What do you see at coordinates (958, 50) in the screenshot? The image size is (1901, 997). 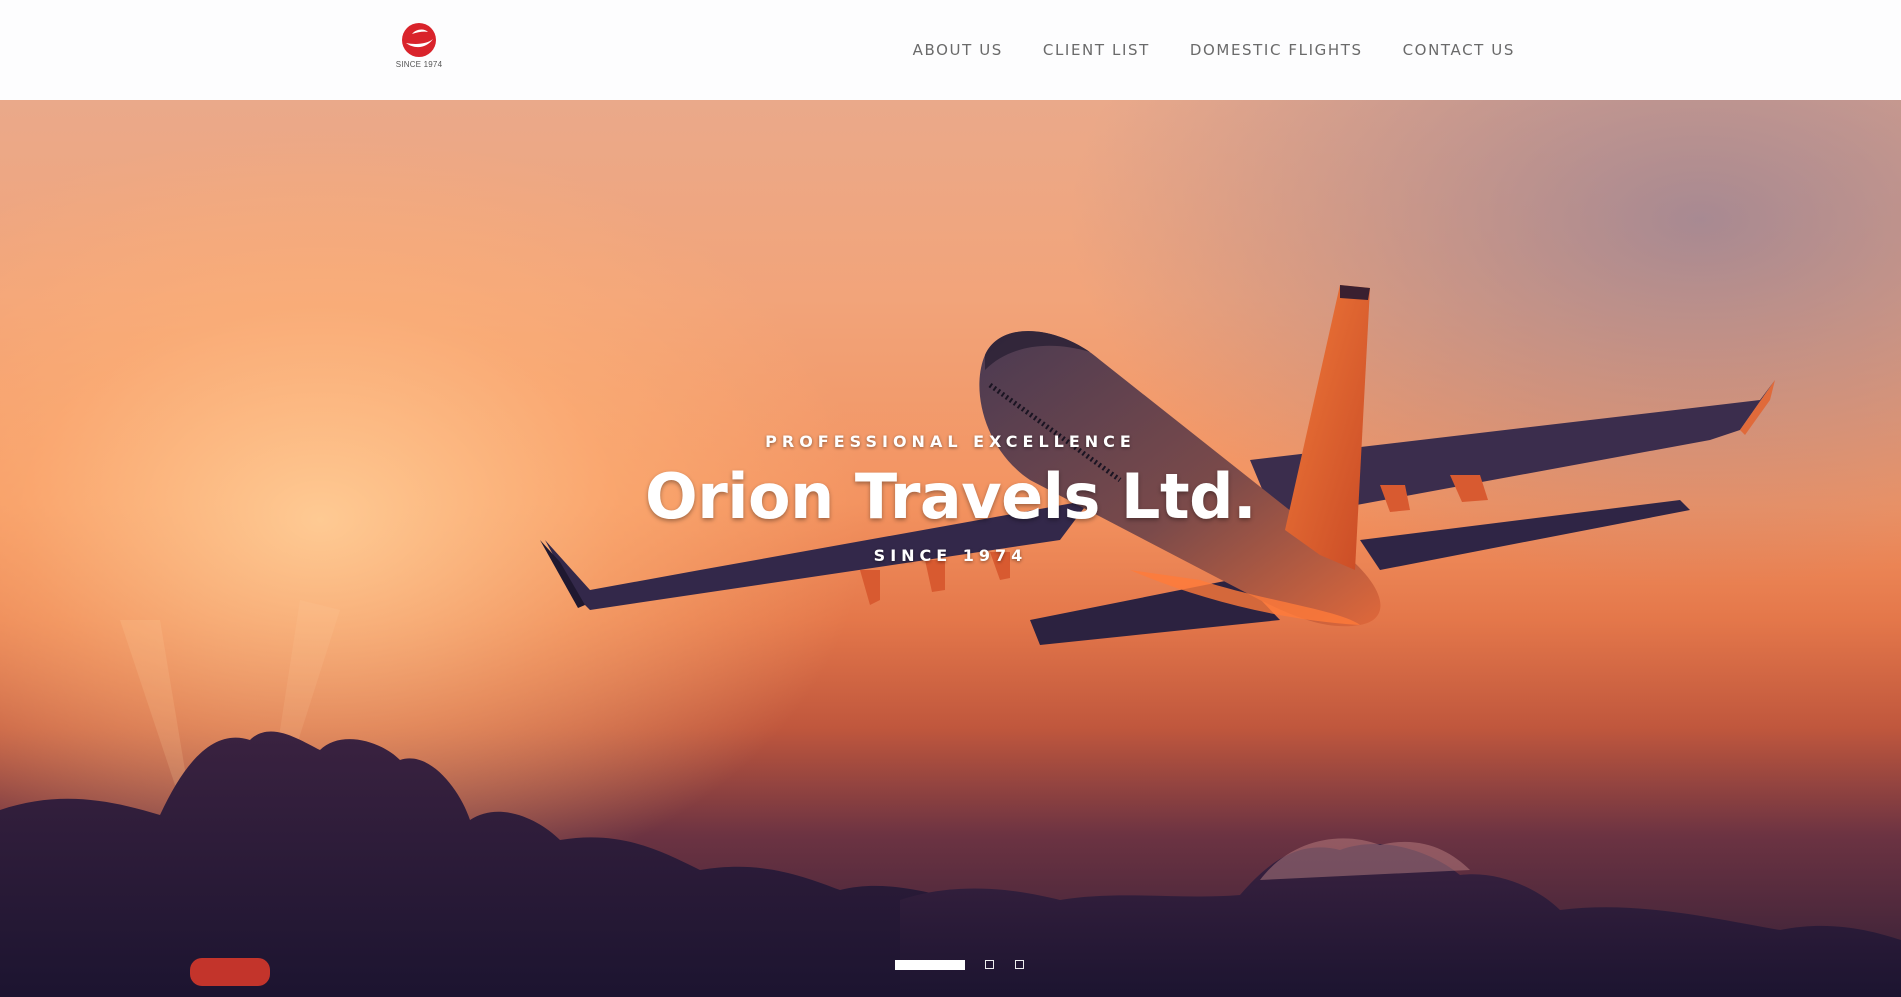 I see `nav-about-us: ABOUT US` at bounding box center [958, 50].